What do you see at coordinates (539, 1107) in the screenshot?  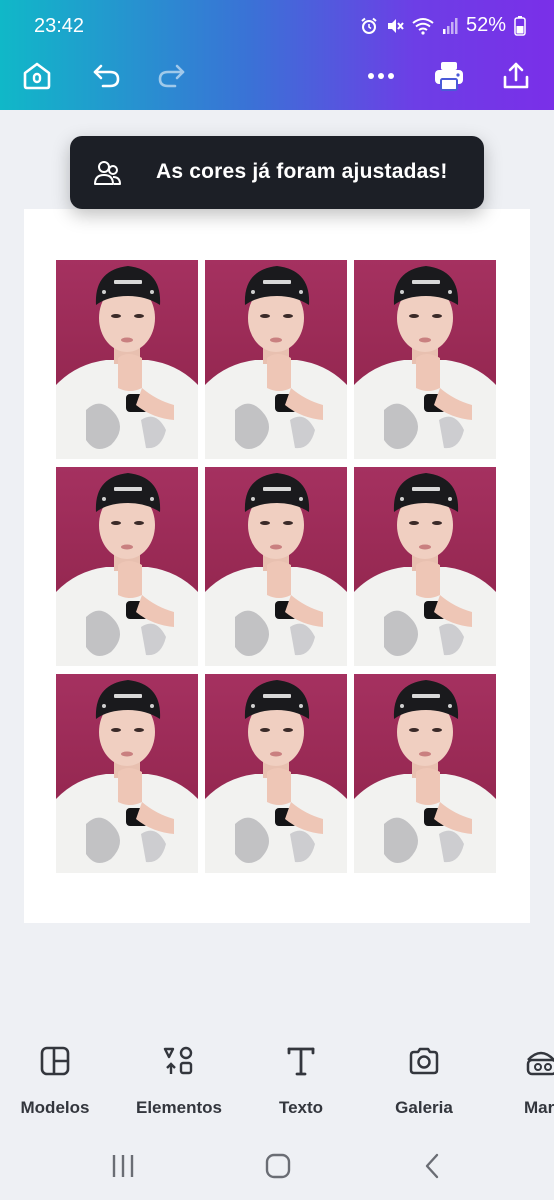 I see `tool-label: Mar` at bounding box center [539, 1107].